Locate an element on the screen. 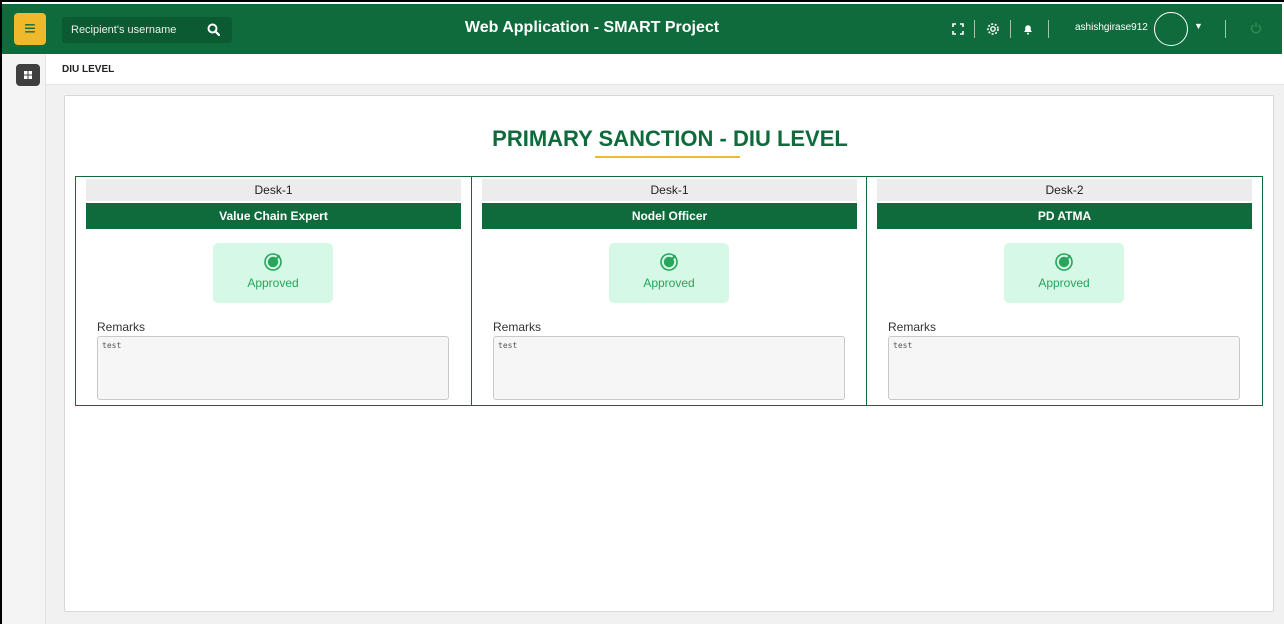 The image size is (1284, 624). desk-panel: Desk-2 PD ATMA Approved Remarks test is located at coordinates (1064, 291).